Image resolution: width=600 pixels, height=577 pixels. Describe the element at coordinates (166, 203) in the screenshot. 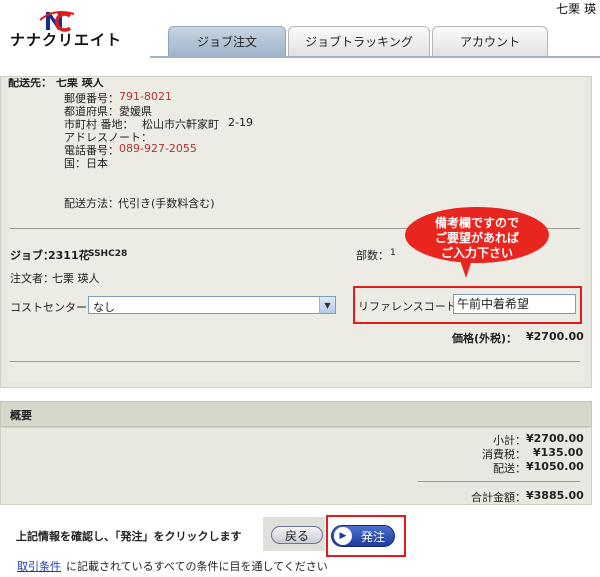

I see `shipping-method-value: 代引き(手数料含む)` at that location.